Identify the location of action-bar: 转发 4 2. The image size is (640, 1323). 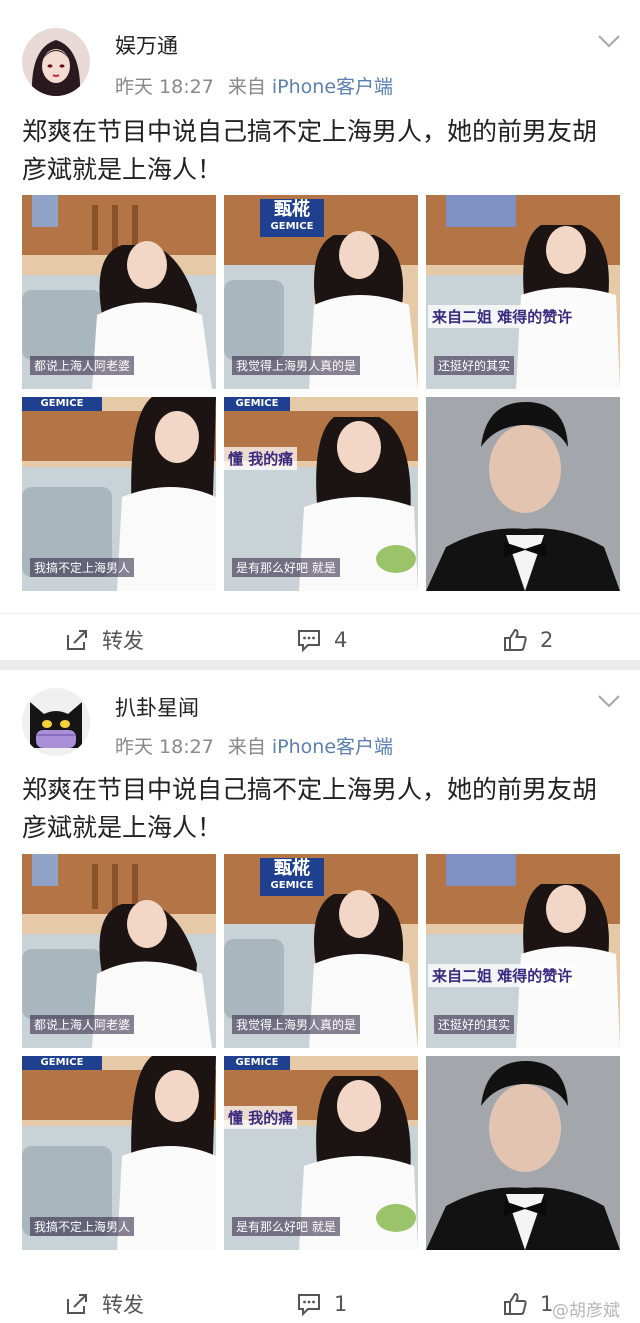
(320, 640).